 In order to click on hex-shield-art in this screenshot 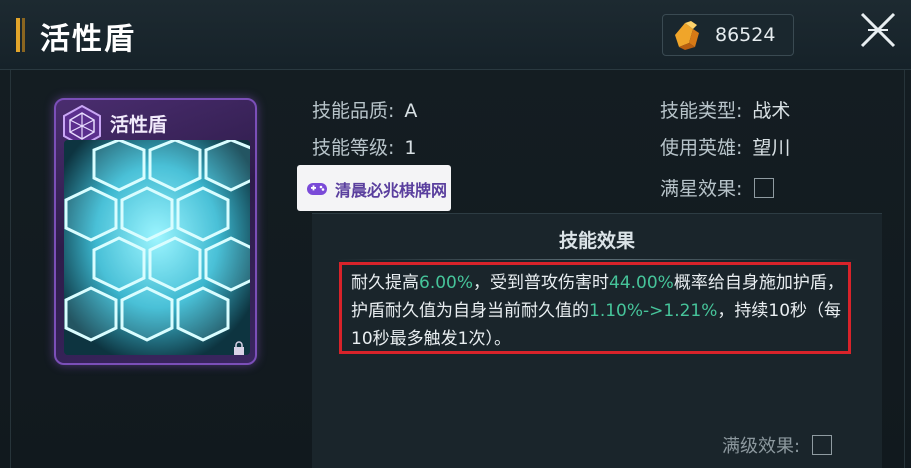, I will do `click(157, 247)`.